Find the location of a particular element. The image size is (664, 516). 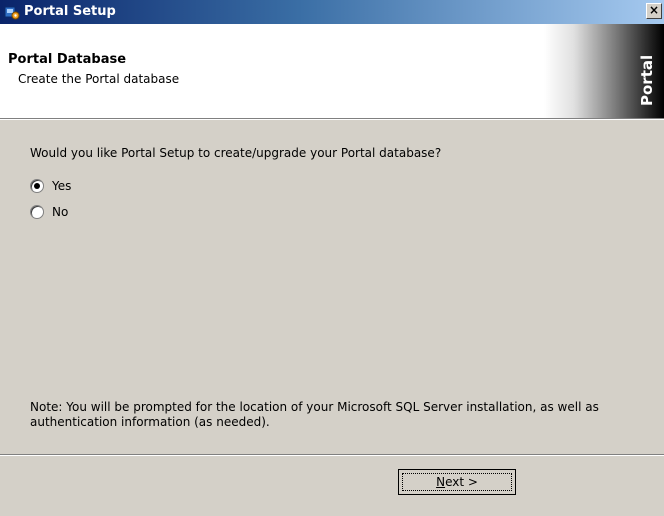

close-icon: × is located at coordinates (654, 10).